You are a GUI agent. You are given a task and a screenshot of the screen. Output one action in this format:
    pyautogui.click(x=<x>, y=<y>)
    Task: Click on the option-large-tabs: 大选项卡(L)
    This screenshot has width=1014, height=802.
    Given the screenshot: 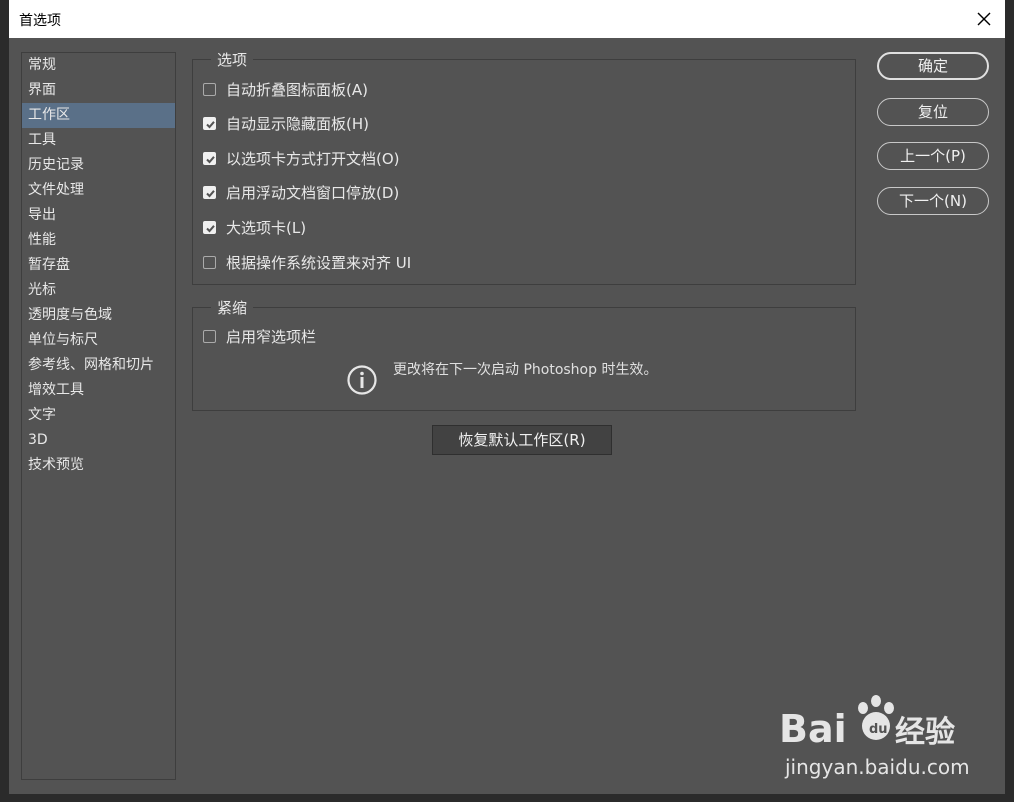 What is the action you would take?
    pyautogui.click(x=254, y=227)
    